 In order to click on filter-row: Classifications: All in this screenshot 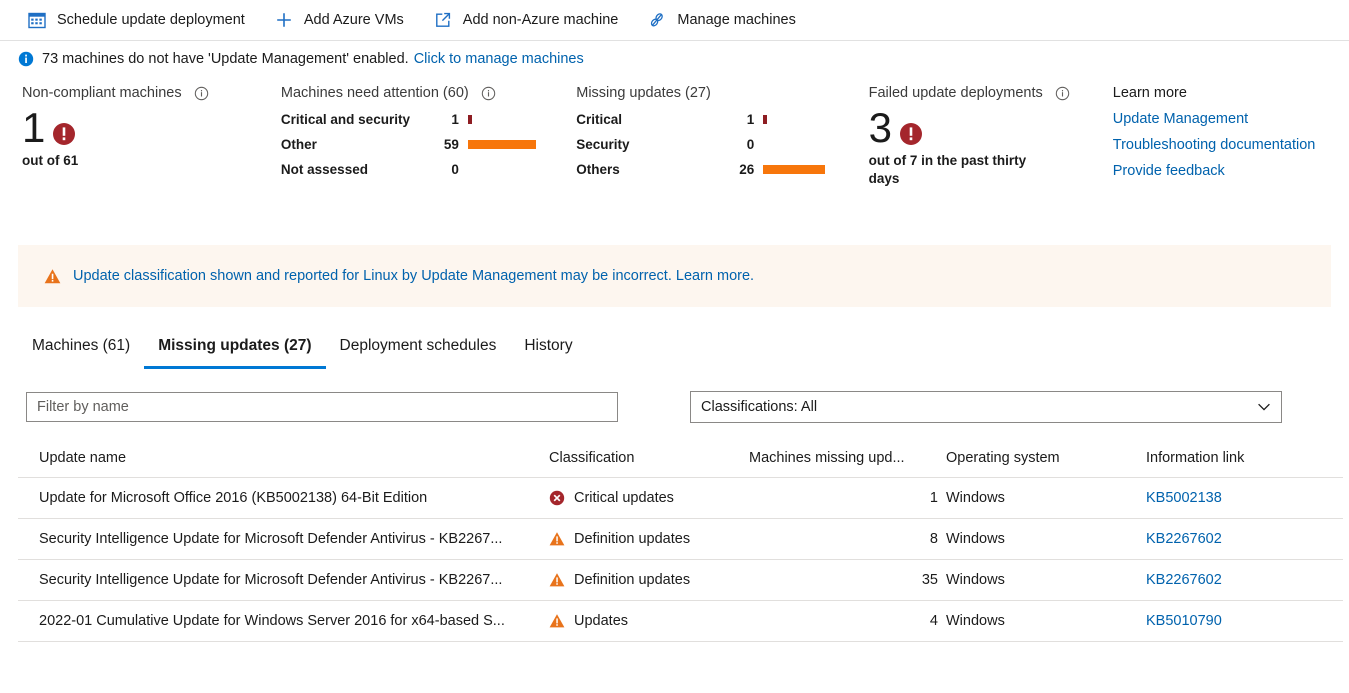, I will do `click(674, 396)`.